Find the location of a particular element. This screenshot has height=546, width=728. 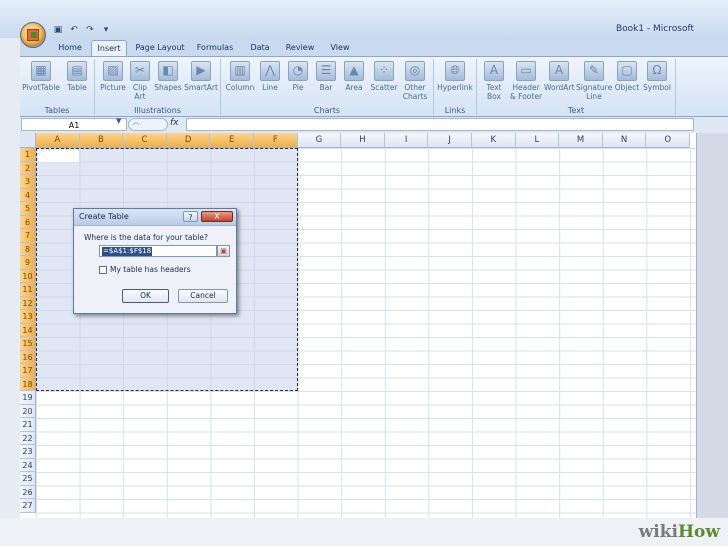

pivottable-icon: ▦ is located at coordinates (41, 71).